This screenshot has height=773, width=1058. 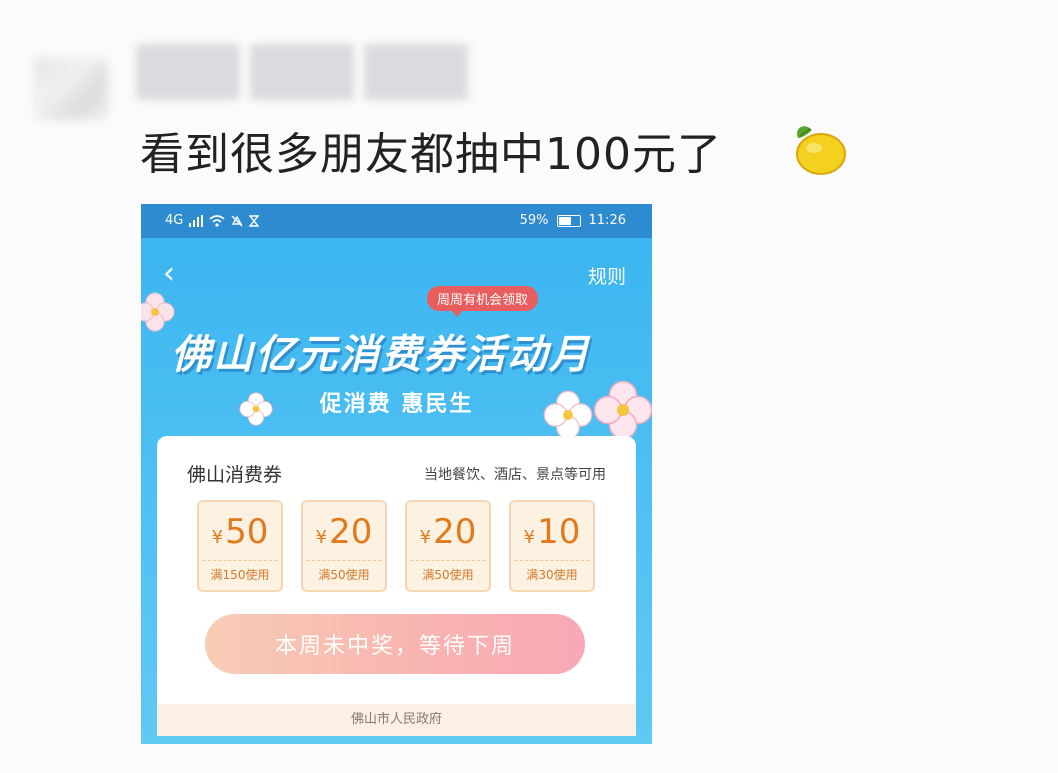 What do you see at coordinates (302, 72) in the screenshot?
I see `username-blurred` at bounding box center [302, 72].